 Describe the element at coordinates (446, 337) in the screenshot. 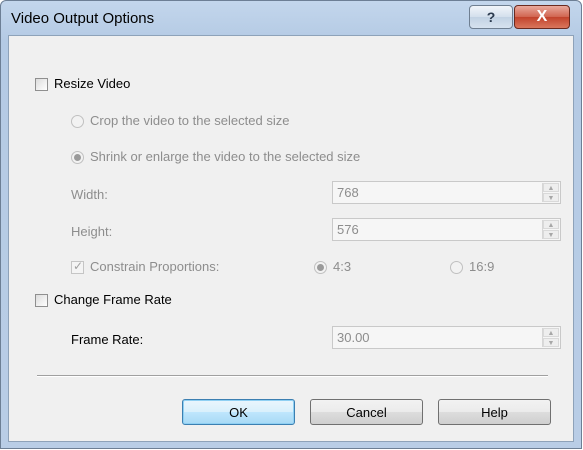

I see `frame-rate-spinbox: 30.00 ▲ ▼` at that location.